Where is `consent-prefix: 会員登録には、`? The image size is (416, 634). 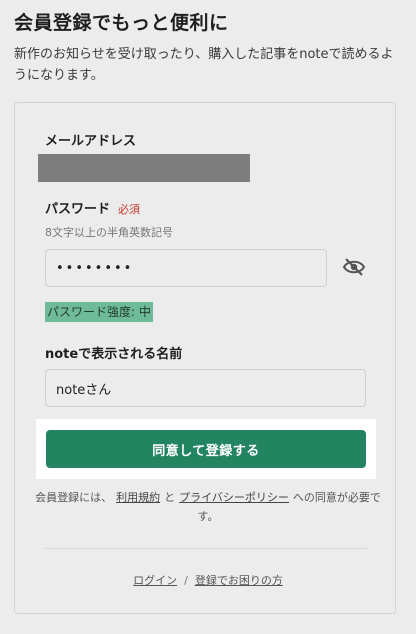
consent-prefix: 会員登録には、 is located at coordinates (74, 497).